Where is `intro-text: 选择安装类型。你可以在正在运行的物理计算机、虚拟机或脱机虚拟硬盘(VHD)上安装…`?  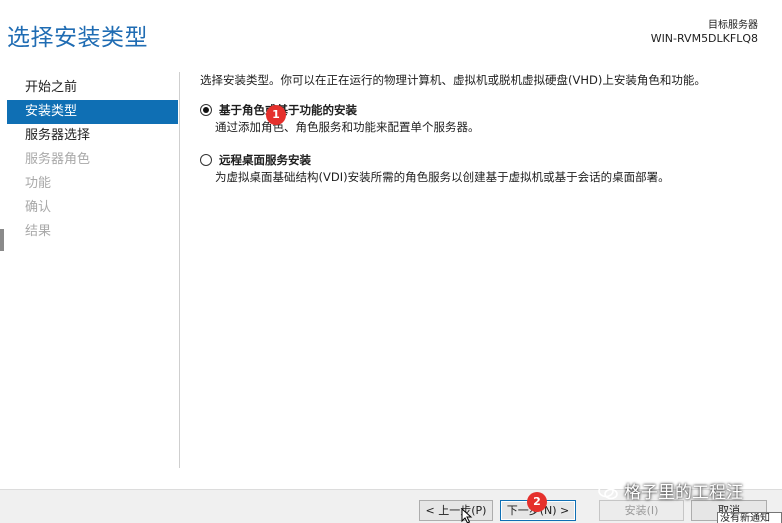 intro-text: 选择安装类型。你可以在正在运行的物理计算机、虚拟机或脱机虚拟硬盘(VHD)上安装… is located at coordinates (453, 80).